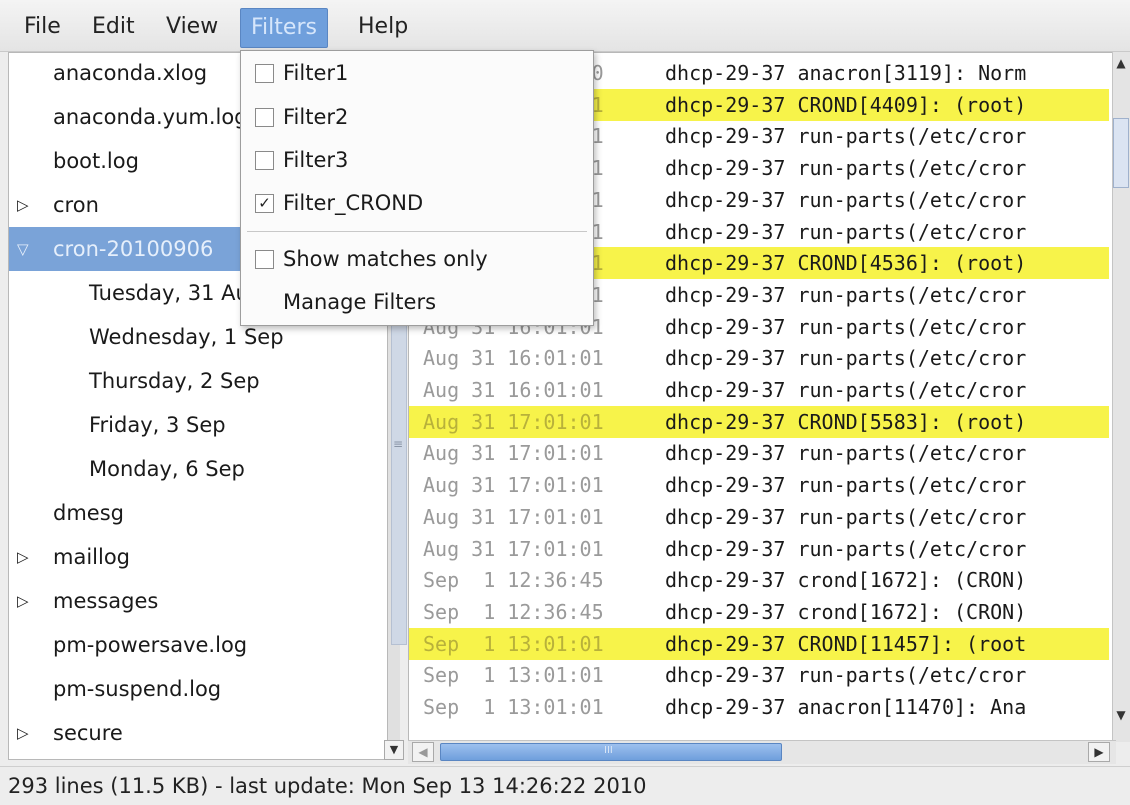 Image resolution: width=1130 pixels, height=805 pixels. I want to click on log-message: dhcp-29-37 CROND[4409]: (root), so click(846, 104).